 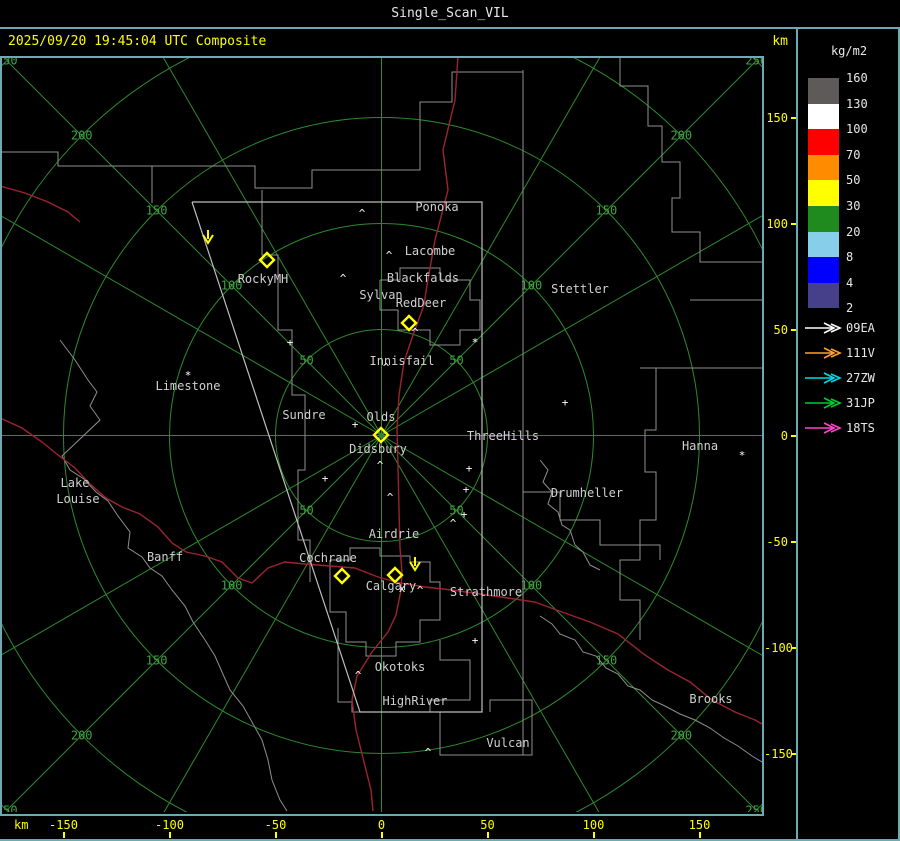 I want to click on radial-120deg, so click(x=272, y=623).